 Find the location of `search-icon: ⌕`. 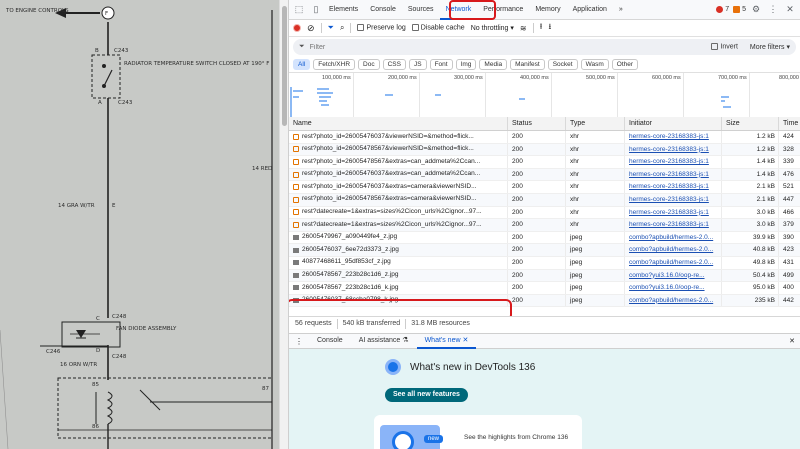

search-icon: ⌕ is located at coordinates (342, 28).